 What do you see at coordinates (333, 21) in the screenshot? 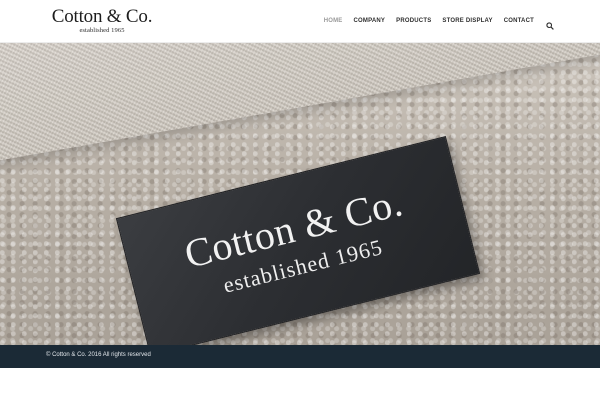
I see `nav-home: HOME` at bounding box center [333, 21].